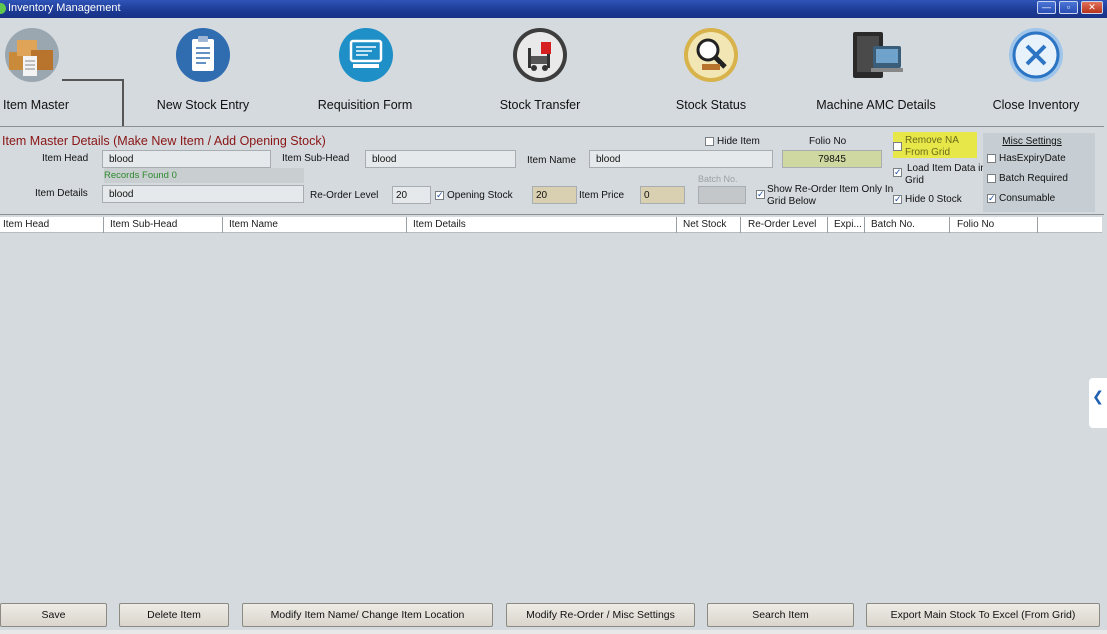 The image size is (1107, 634). Describe the element at coordinates (344, 195) in the screenshot. I see `reorder-level-label: Re-Order Level` at that location.